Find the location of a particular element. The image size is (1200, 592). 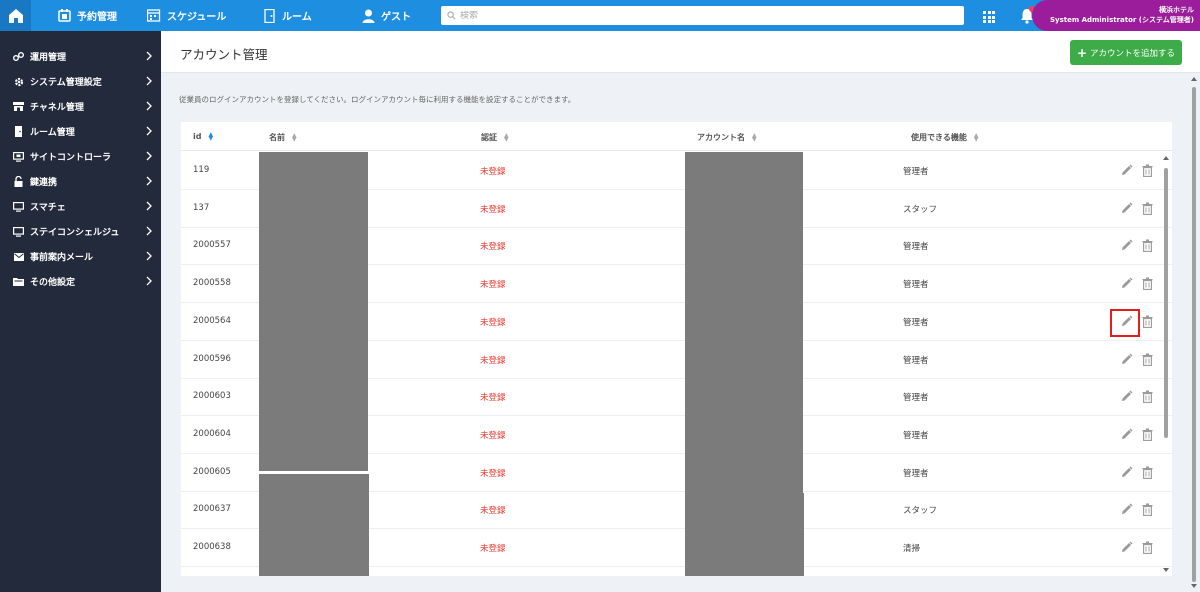

column-label: 認証 is located at coordinates (489, 137).